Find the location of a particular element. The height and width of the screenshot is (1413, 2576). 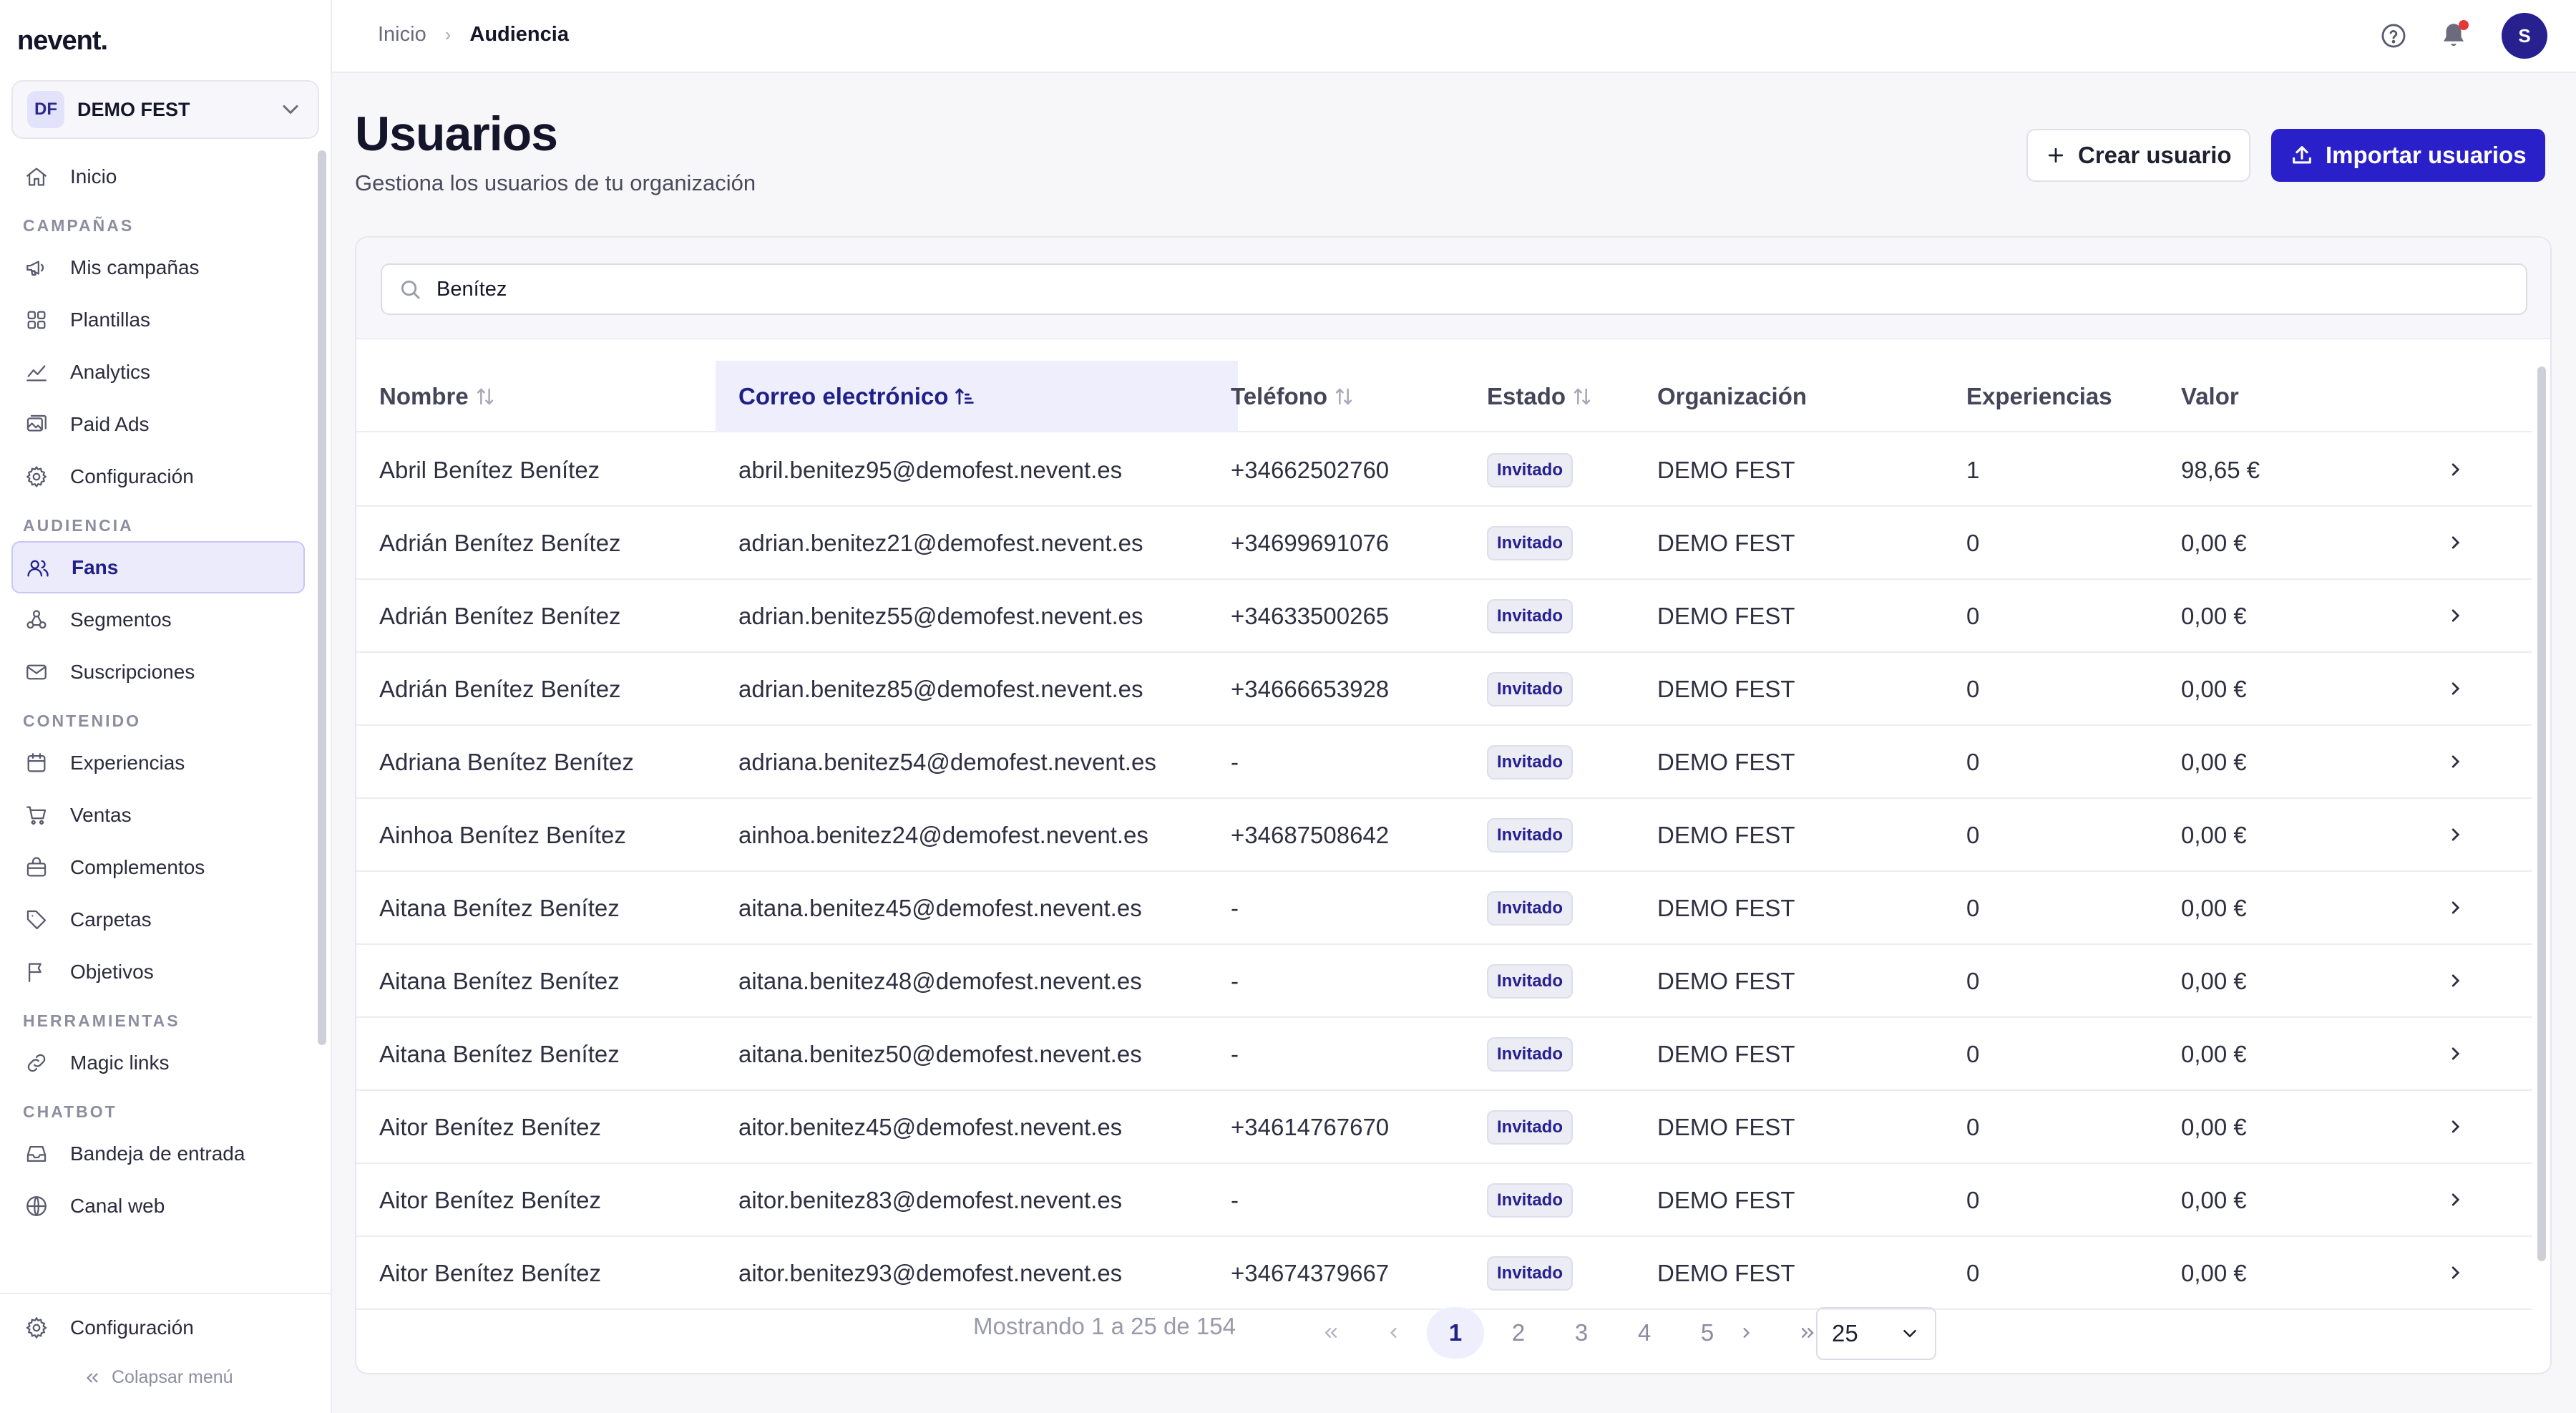

table-cell: Adrián Benítez Benítez is located at coordinates (500, 689).